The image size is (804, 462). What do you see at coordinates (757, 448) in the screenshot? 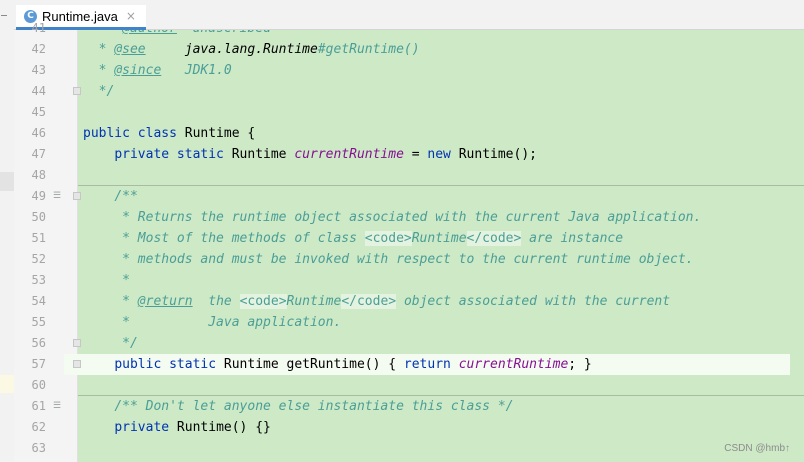
I see `watermark: CSDN @hmb↑` at bounding box center [757, 448].